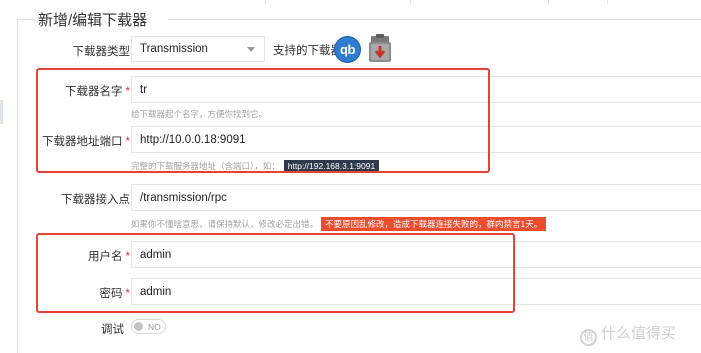  I want to click on debug-toggle-state: NO, so click(154, 327).